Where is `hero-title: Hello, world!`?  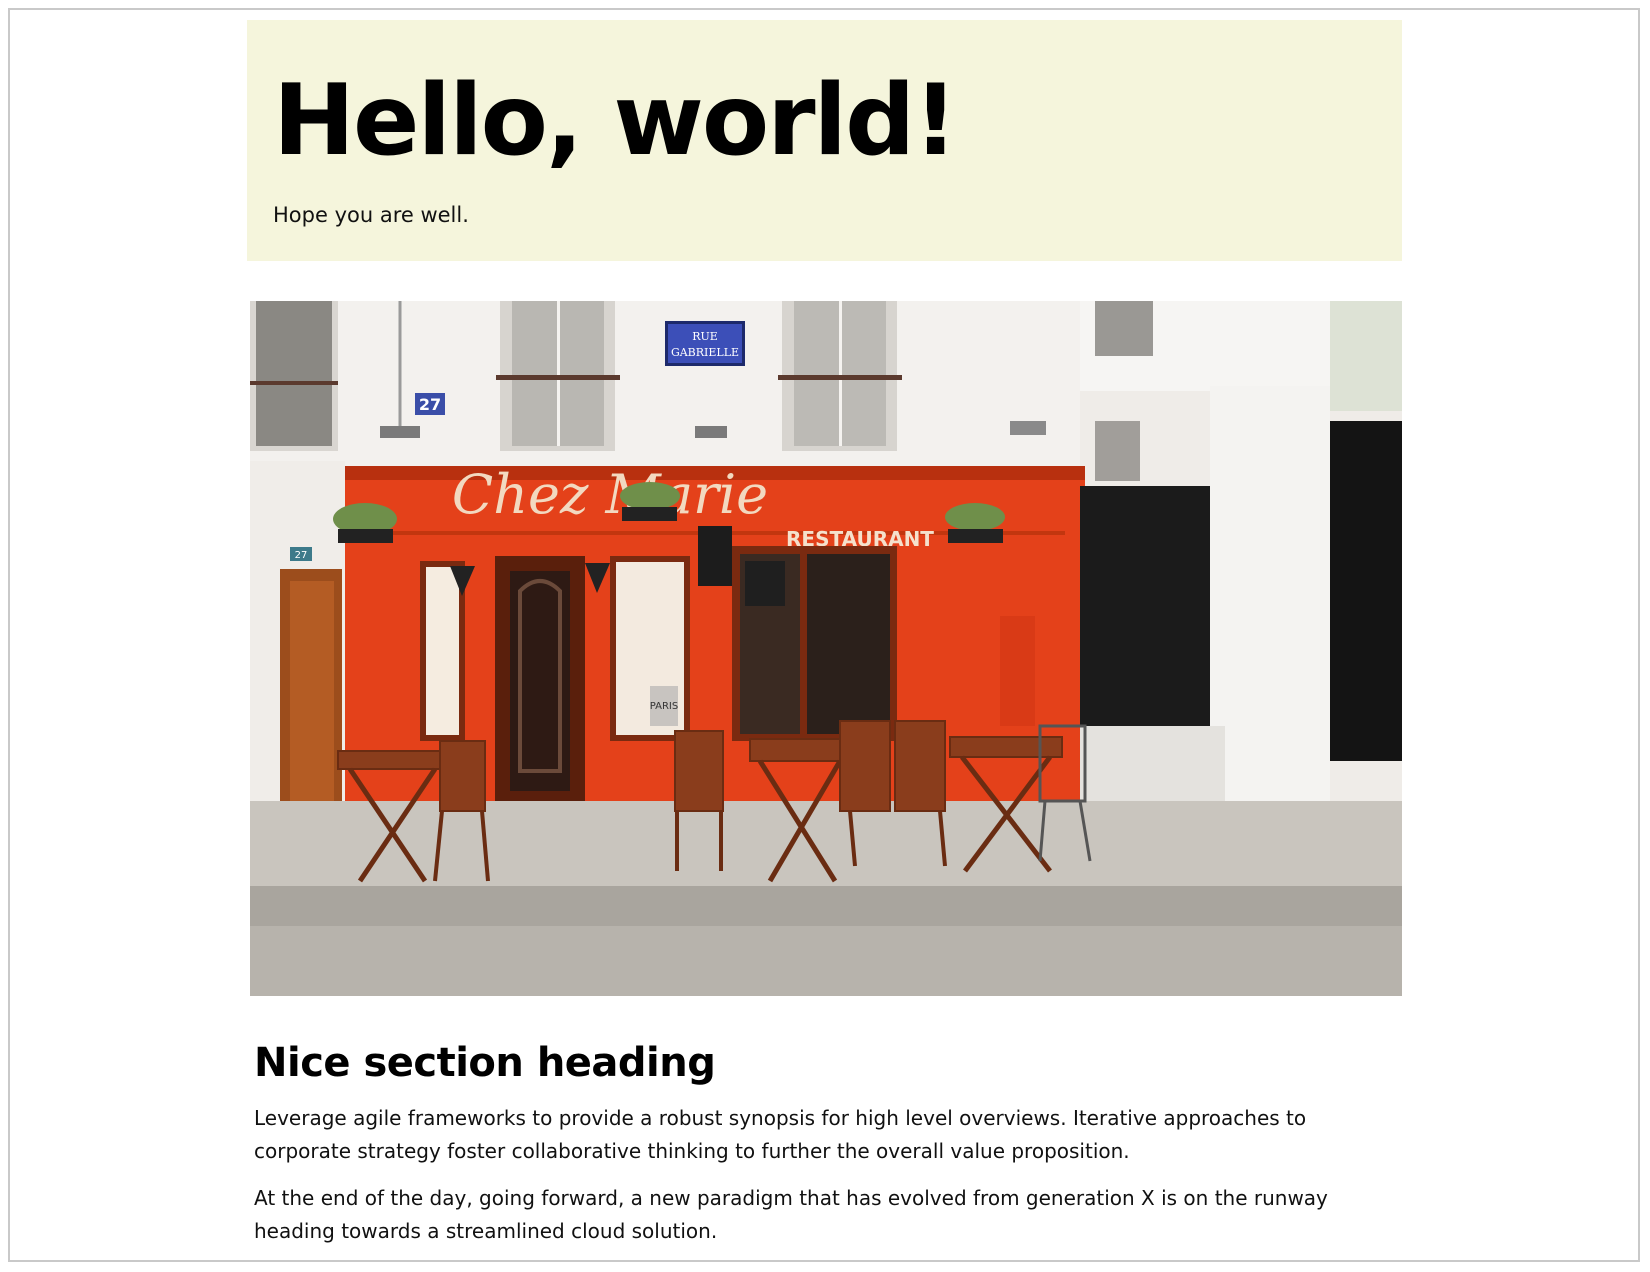
hero-title: Hello, world! is located at coordinates (615, 121).